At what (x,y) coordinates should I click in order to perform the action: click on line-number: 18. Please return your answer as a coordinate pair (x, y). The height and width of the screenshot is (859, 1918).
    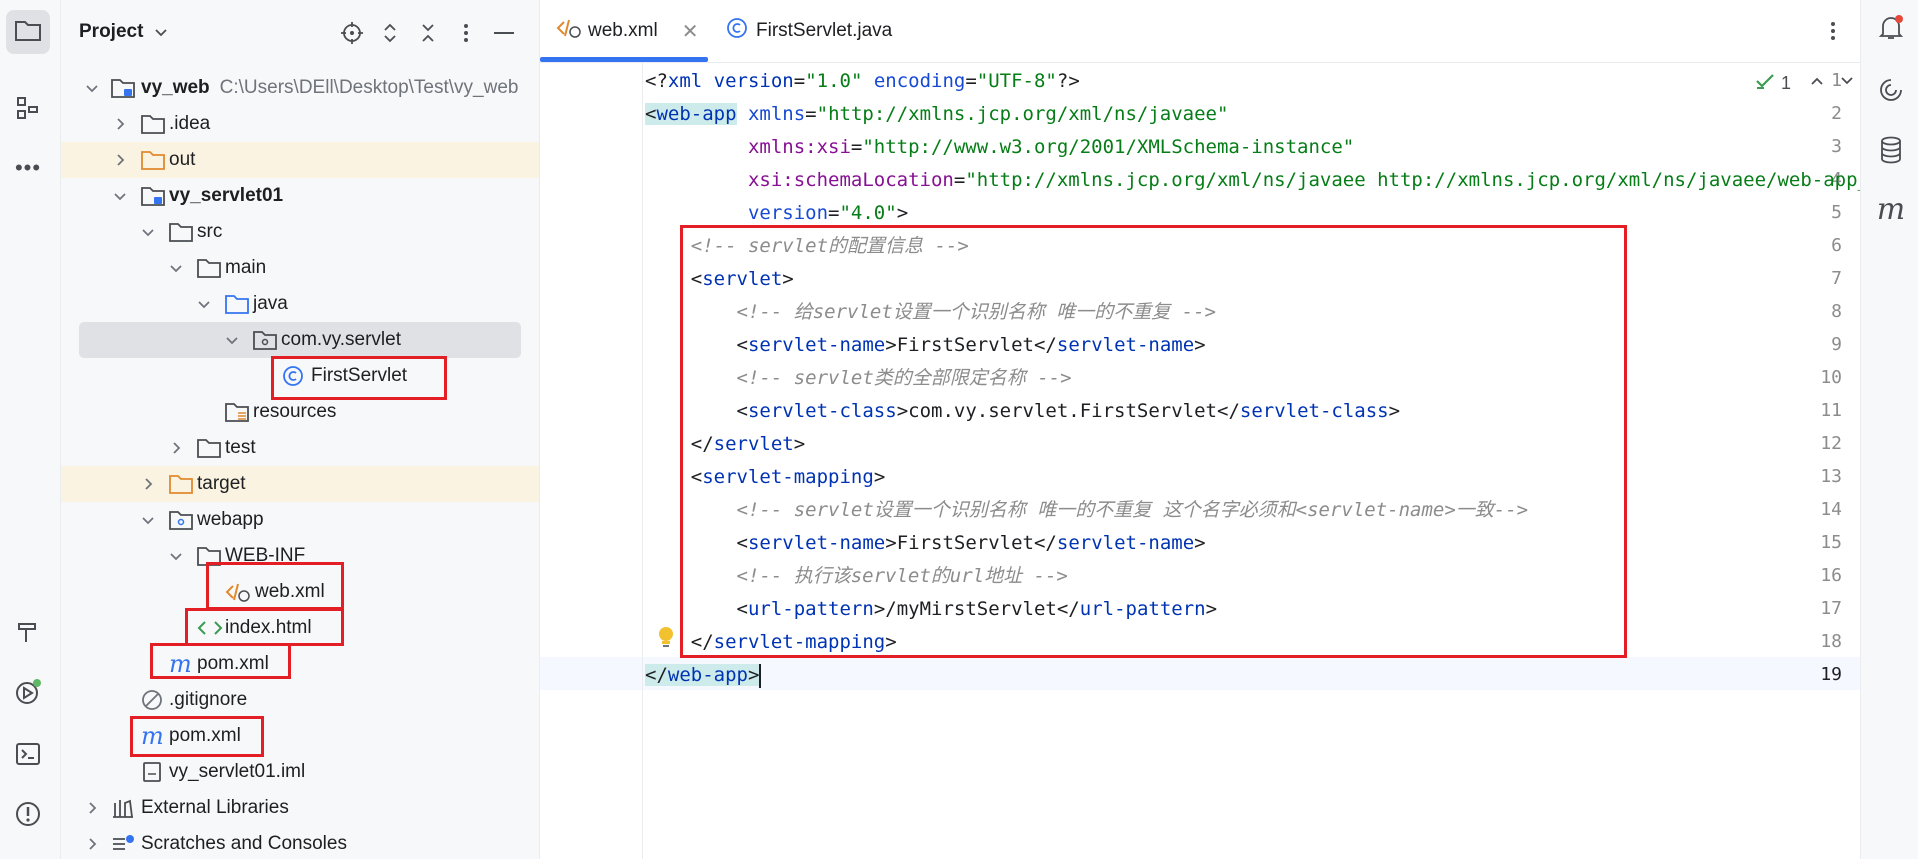
    Looking at the image, I should click on (1831, 641).